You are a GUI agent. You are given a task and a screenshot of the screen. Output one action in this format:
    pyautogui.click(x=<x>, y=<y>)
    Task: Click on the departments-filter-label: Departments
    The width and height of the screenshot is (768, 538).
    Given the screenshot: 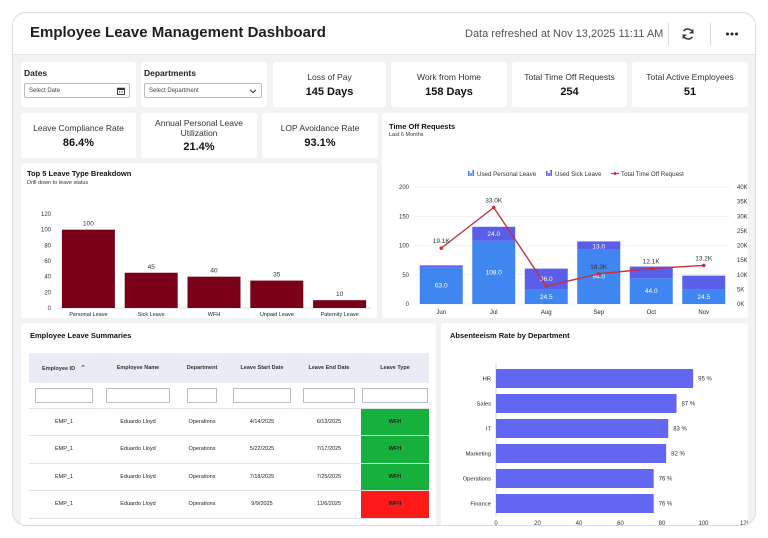 What is the action you would take?
    pyautogui.click(x=170, y=73)
    